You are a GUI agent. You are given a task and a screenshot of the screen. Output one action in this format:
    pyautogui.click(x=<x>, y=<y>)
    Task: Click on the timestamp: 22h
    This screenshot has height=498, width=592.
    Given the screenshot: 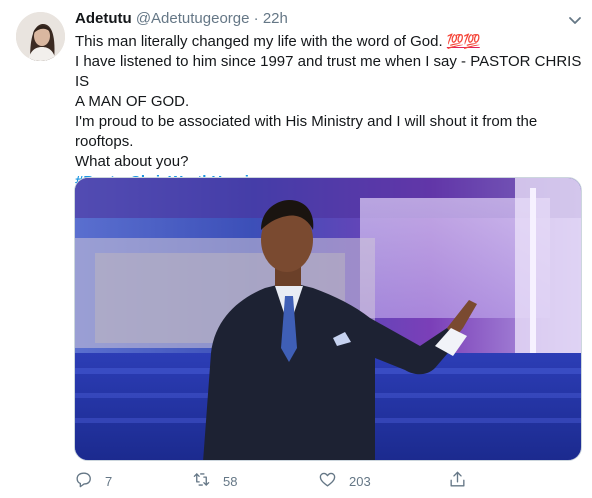 What is the action you would take?
    pyautogui.click(x=275, y=18)
    